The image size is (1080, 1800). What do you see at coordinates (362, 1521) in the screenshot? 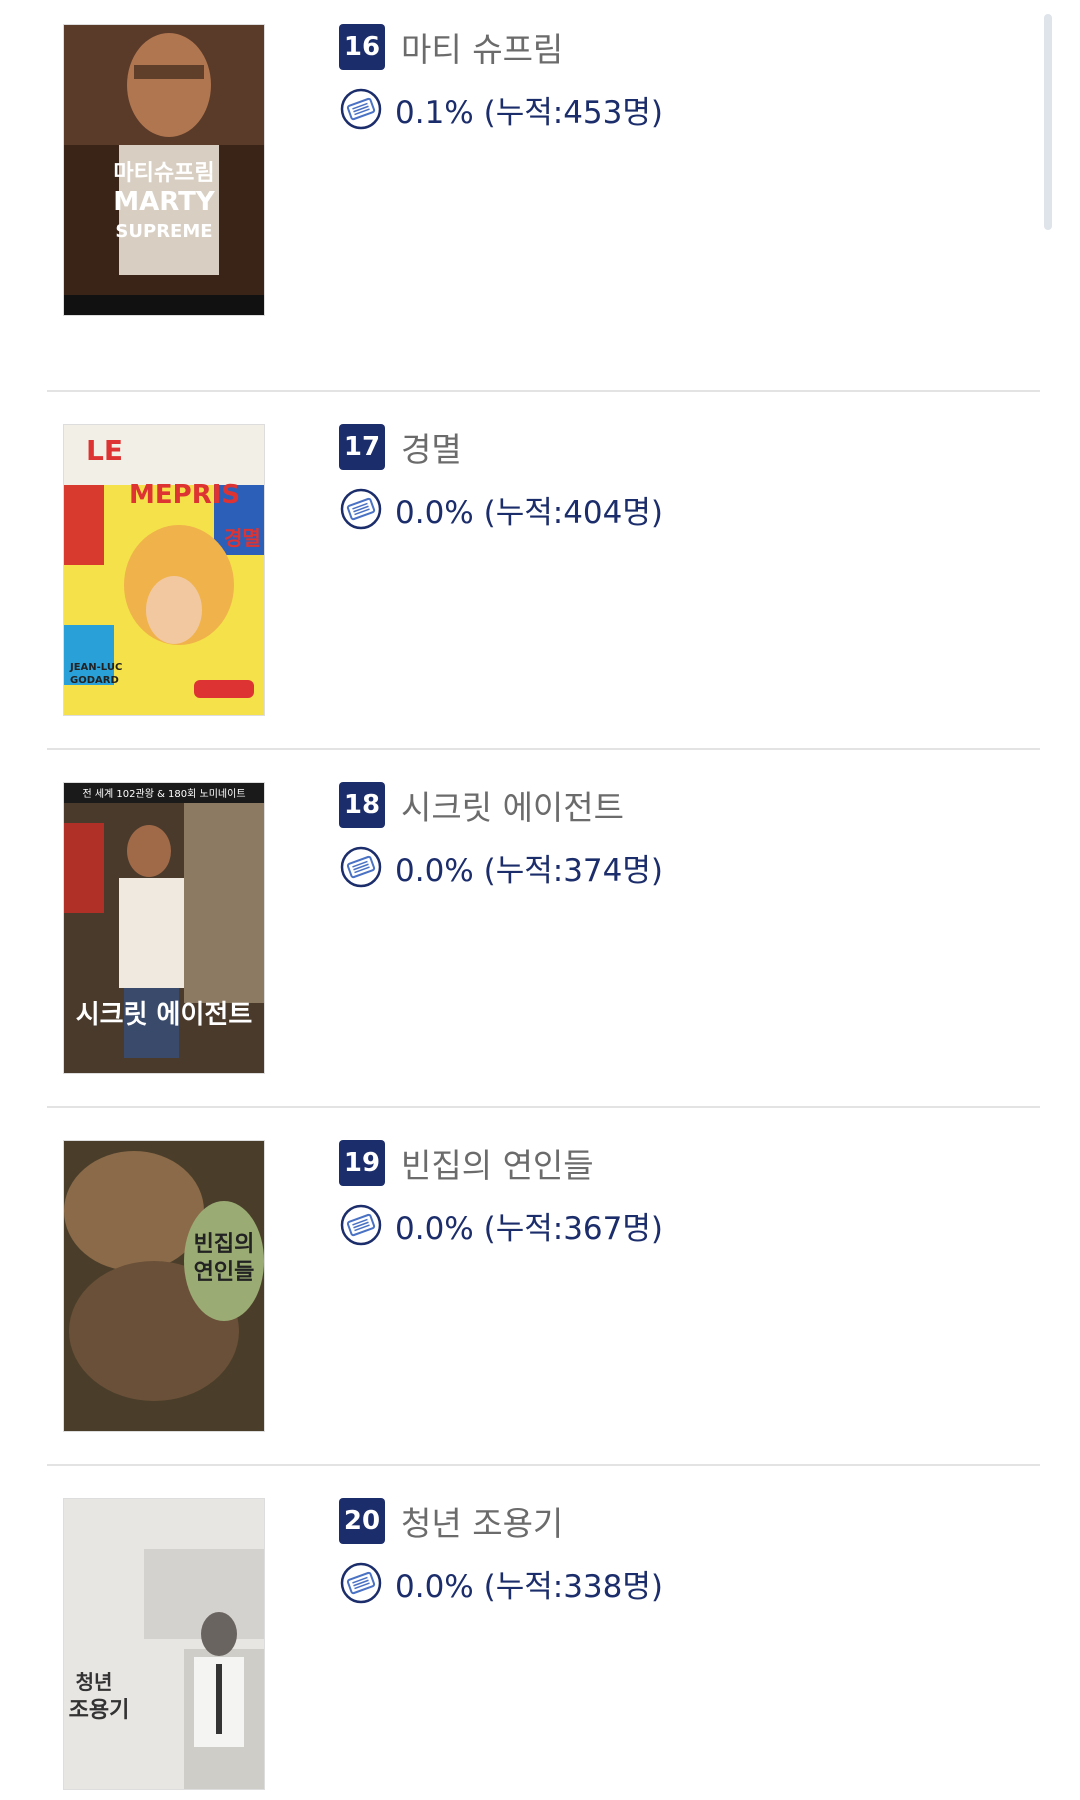
I see `rank-badge: 20` at bounding box center [362, 1521].